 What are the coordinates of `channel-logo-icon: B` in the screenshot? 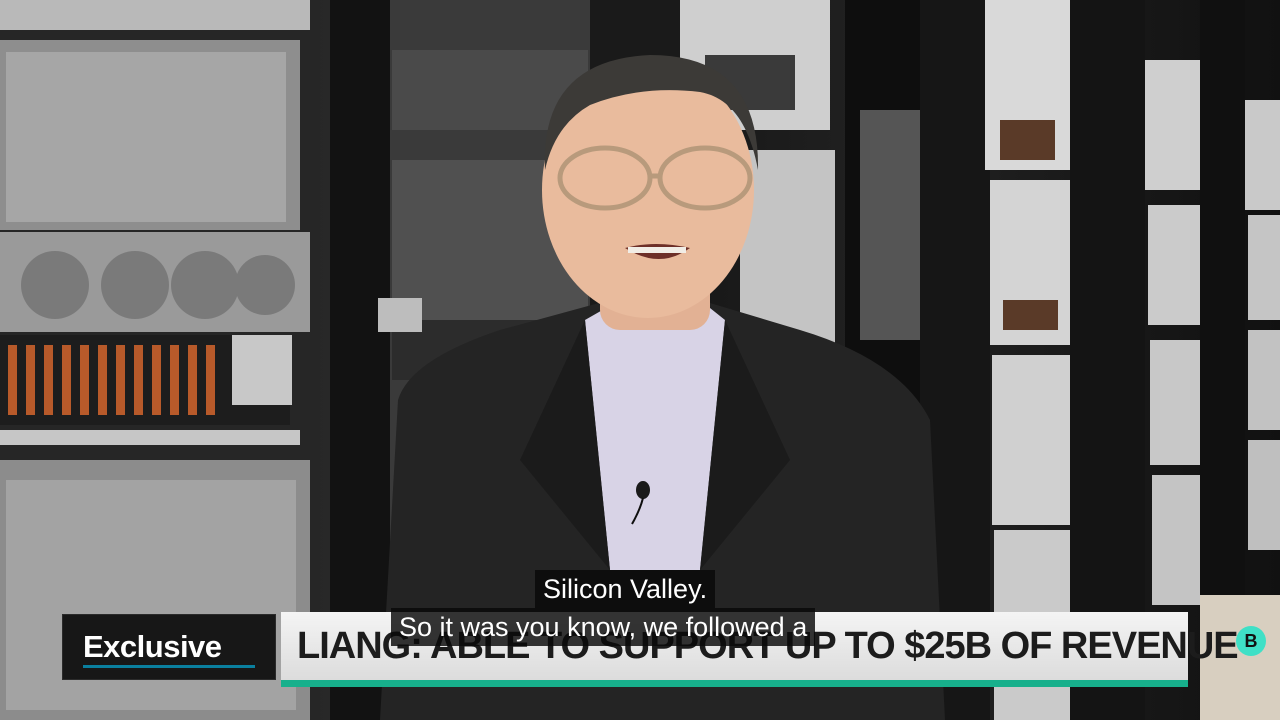 It's located at (1251, 641).